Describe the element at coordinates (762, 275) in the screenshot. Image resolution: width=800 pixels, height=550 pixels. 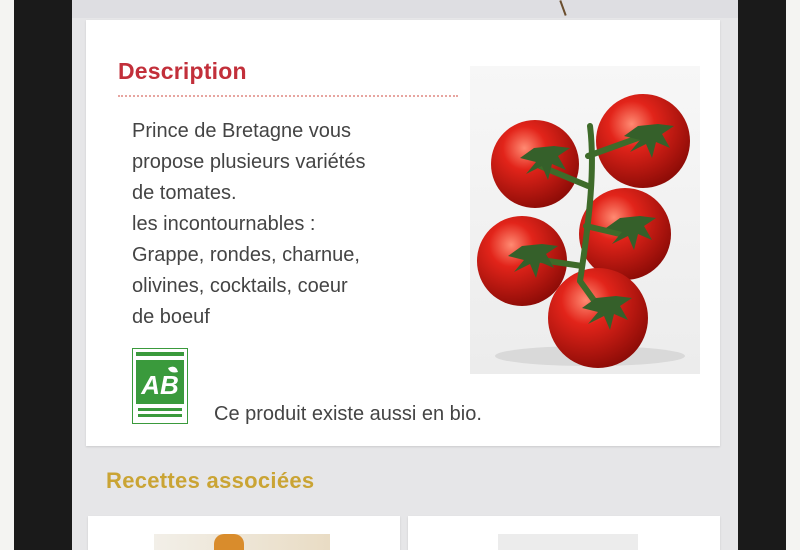
I see `phone-bezel-right` at that location.